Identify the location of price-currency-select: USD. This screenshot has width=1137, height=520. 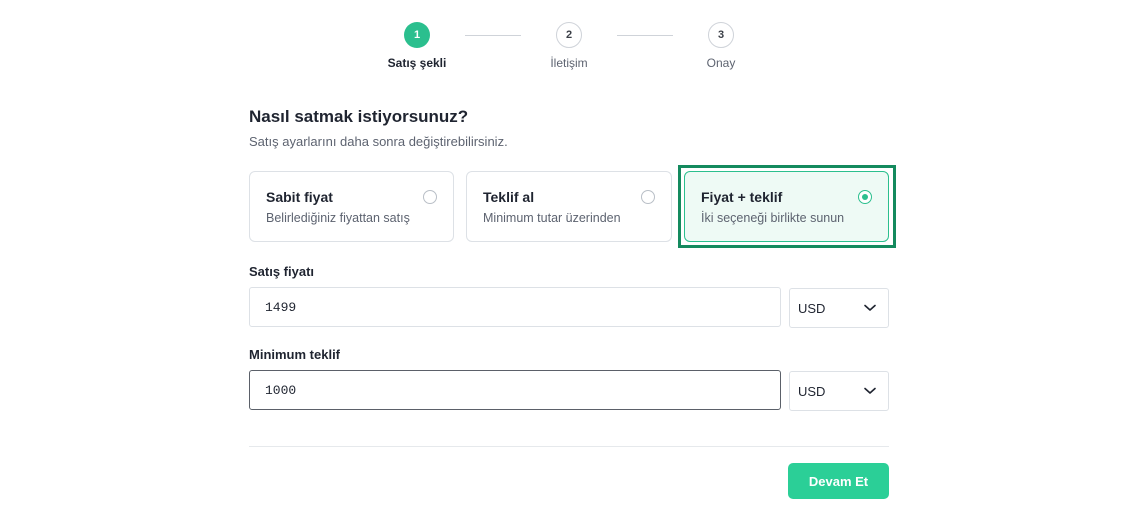
(839, 308).